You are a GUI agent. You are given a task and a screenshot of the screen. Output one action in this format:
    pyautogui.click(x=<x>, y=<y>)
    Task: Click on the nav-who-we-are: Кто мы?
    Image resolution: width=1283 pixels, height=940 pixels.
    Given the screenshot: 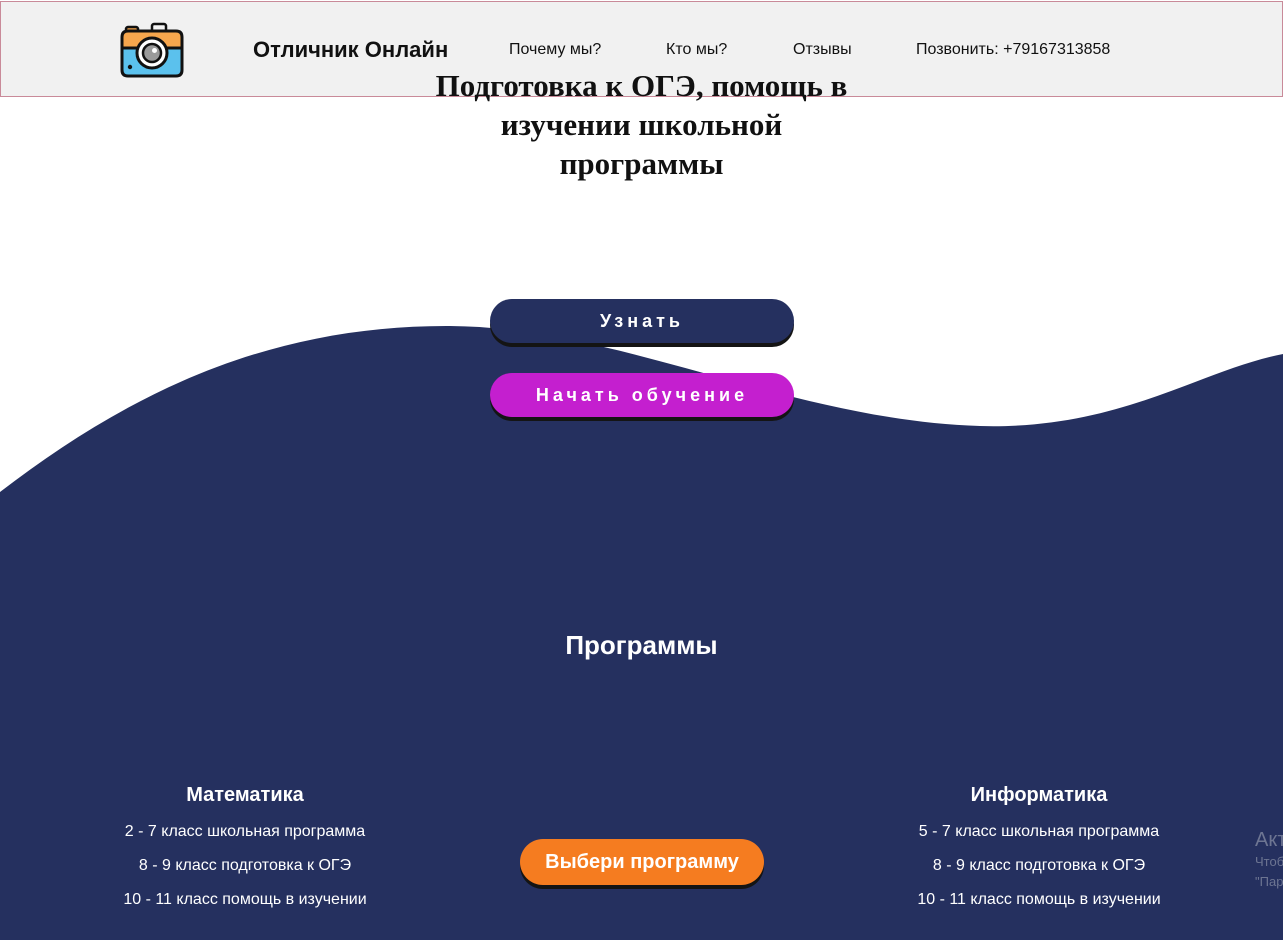 What is the action you would take?
    pyautogui.click(x=696, y=50)
    